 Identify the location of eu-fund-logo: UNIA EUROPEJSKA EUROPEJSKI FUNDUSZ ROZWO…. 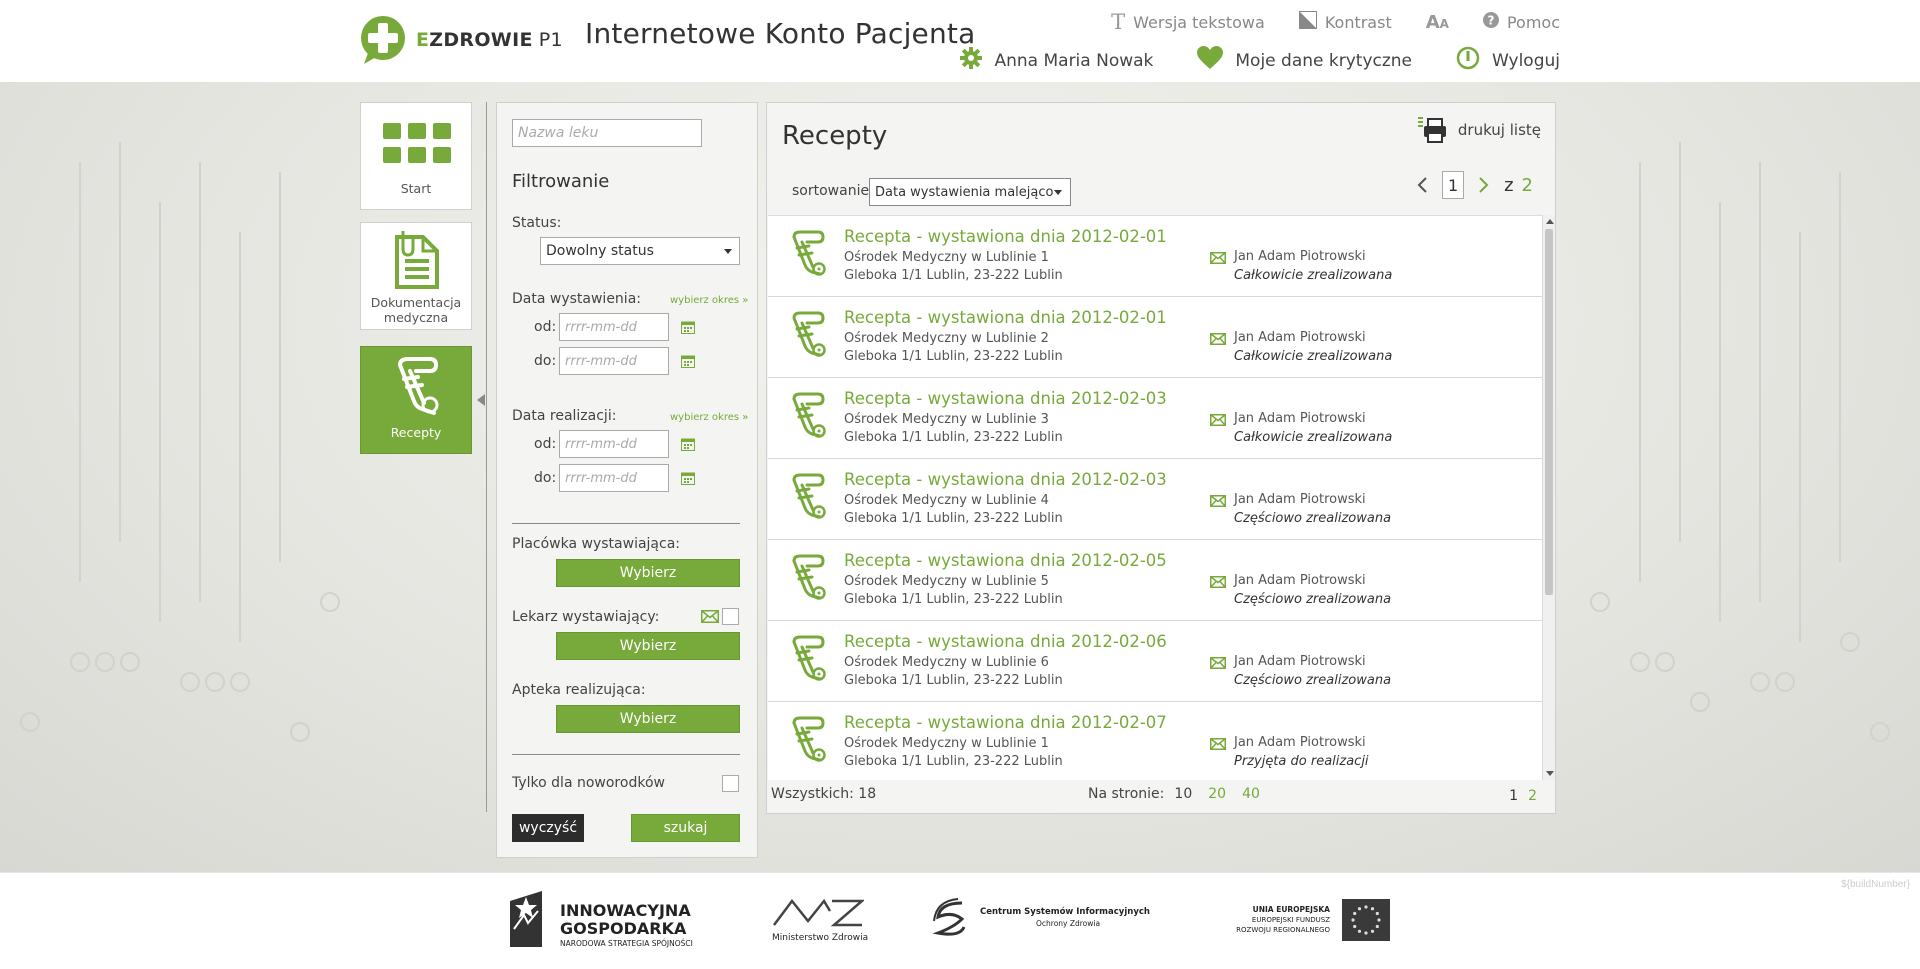
(1300, 921).